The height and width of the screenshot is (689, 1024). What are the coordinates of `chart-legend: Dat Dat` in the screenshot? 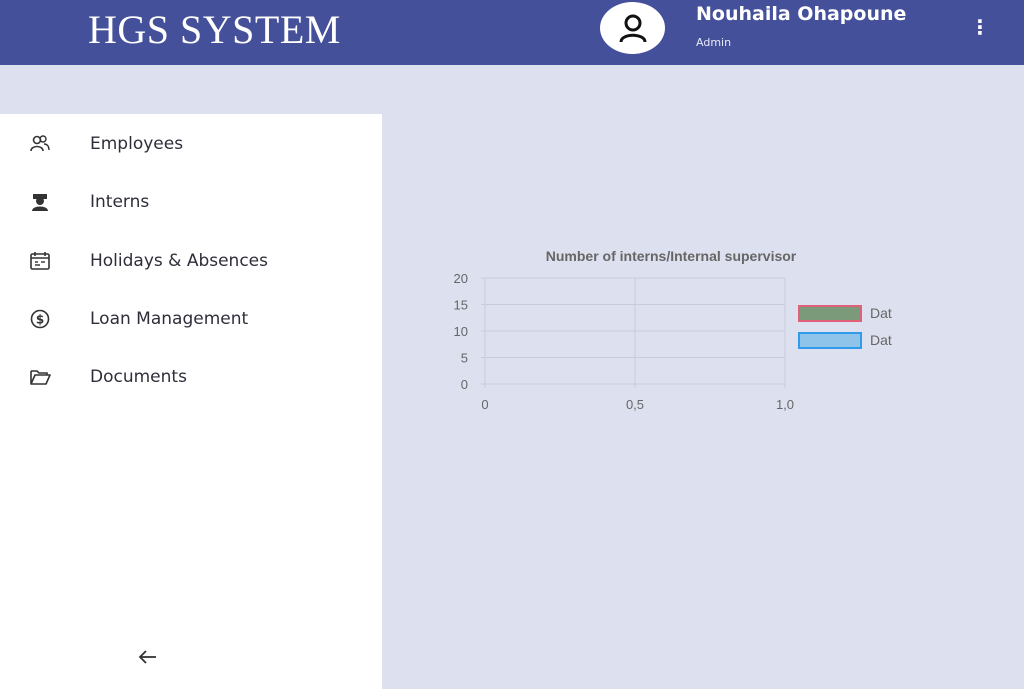 It's located at (845, 327).